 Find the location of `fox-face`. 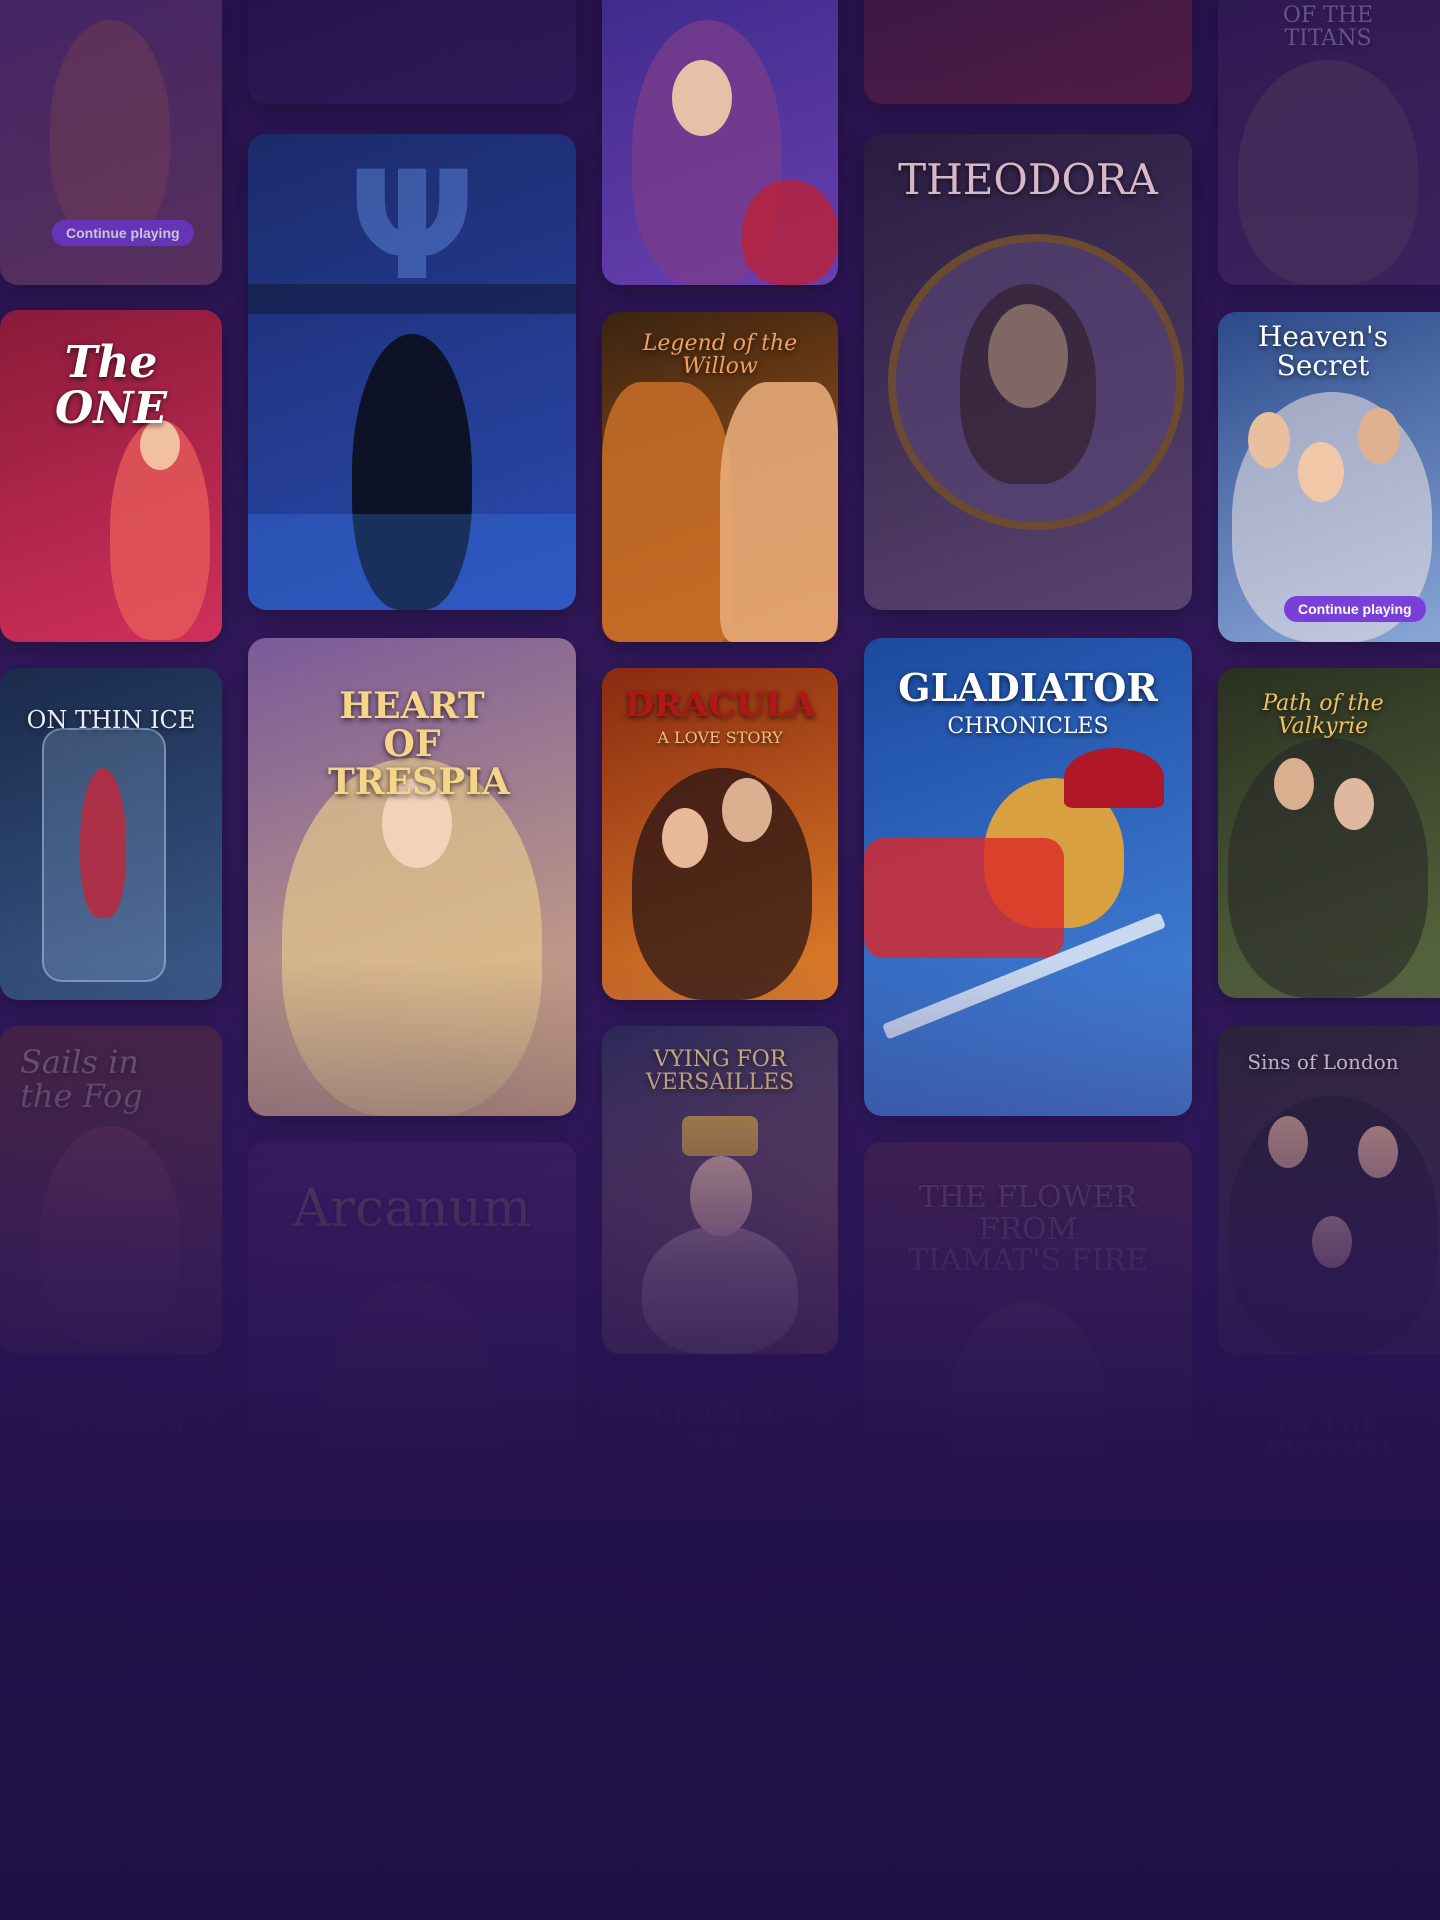

fox-face is located at coordinates (667, 512).